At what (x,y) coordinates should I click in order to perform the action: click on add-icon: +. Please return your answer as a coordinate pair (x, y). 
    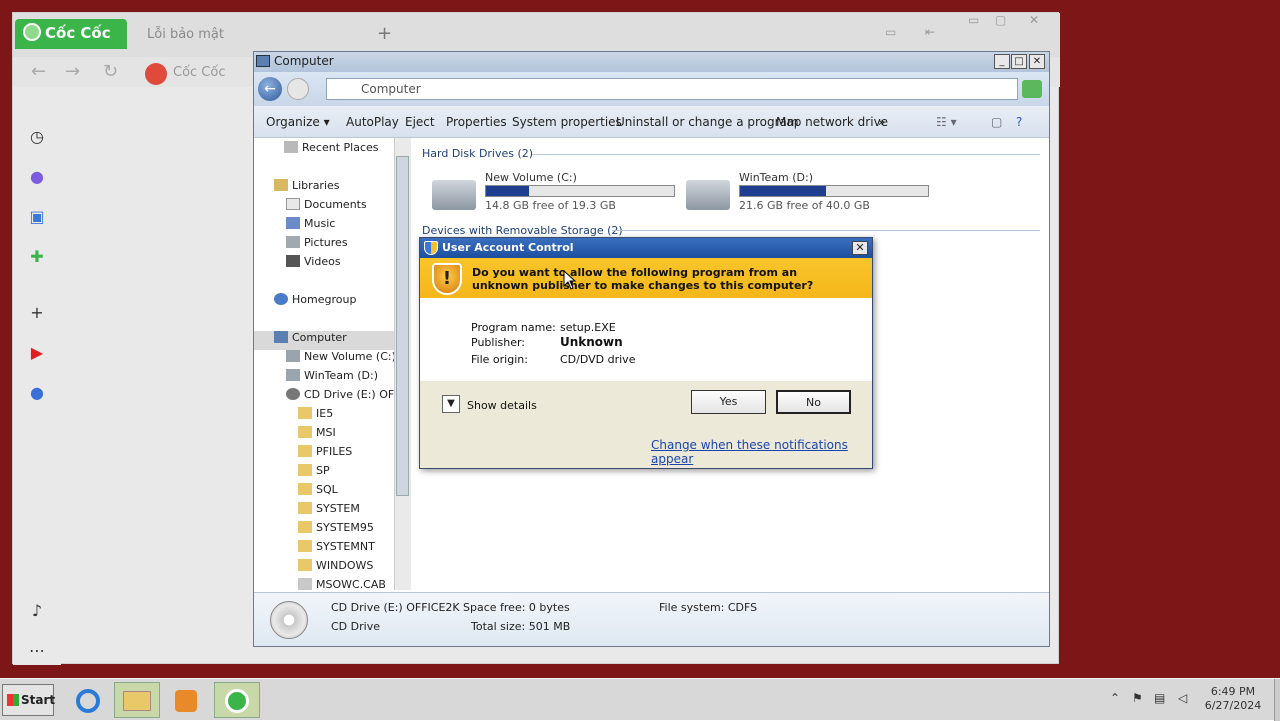
    Looking at the image, I should click on (37, 313).